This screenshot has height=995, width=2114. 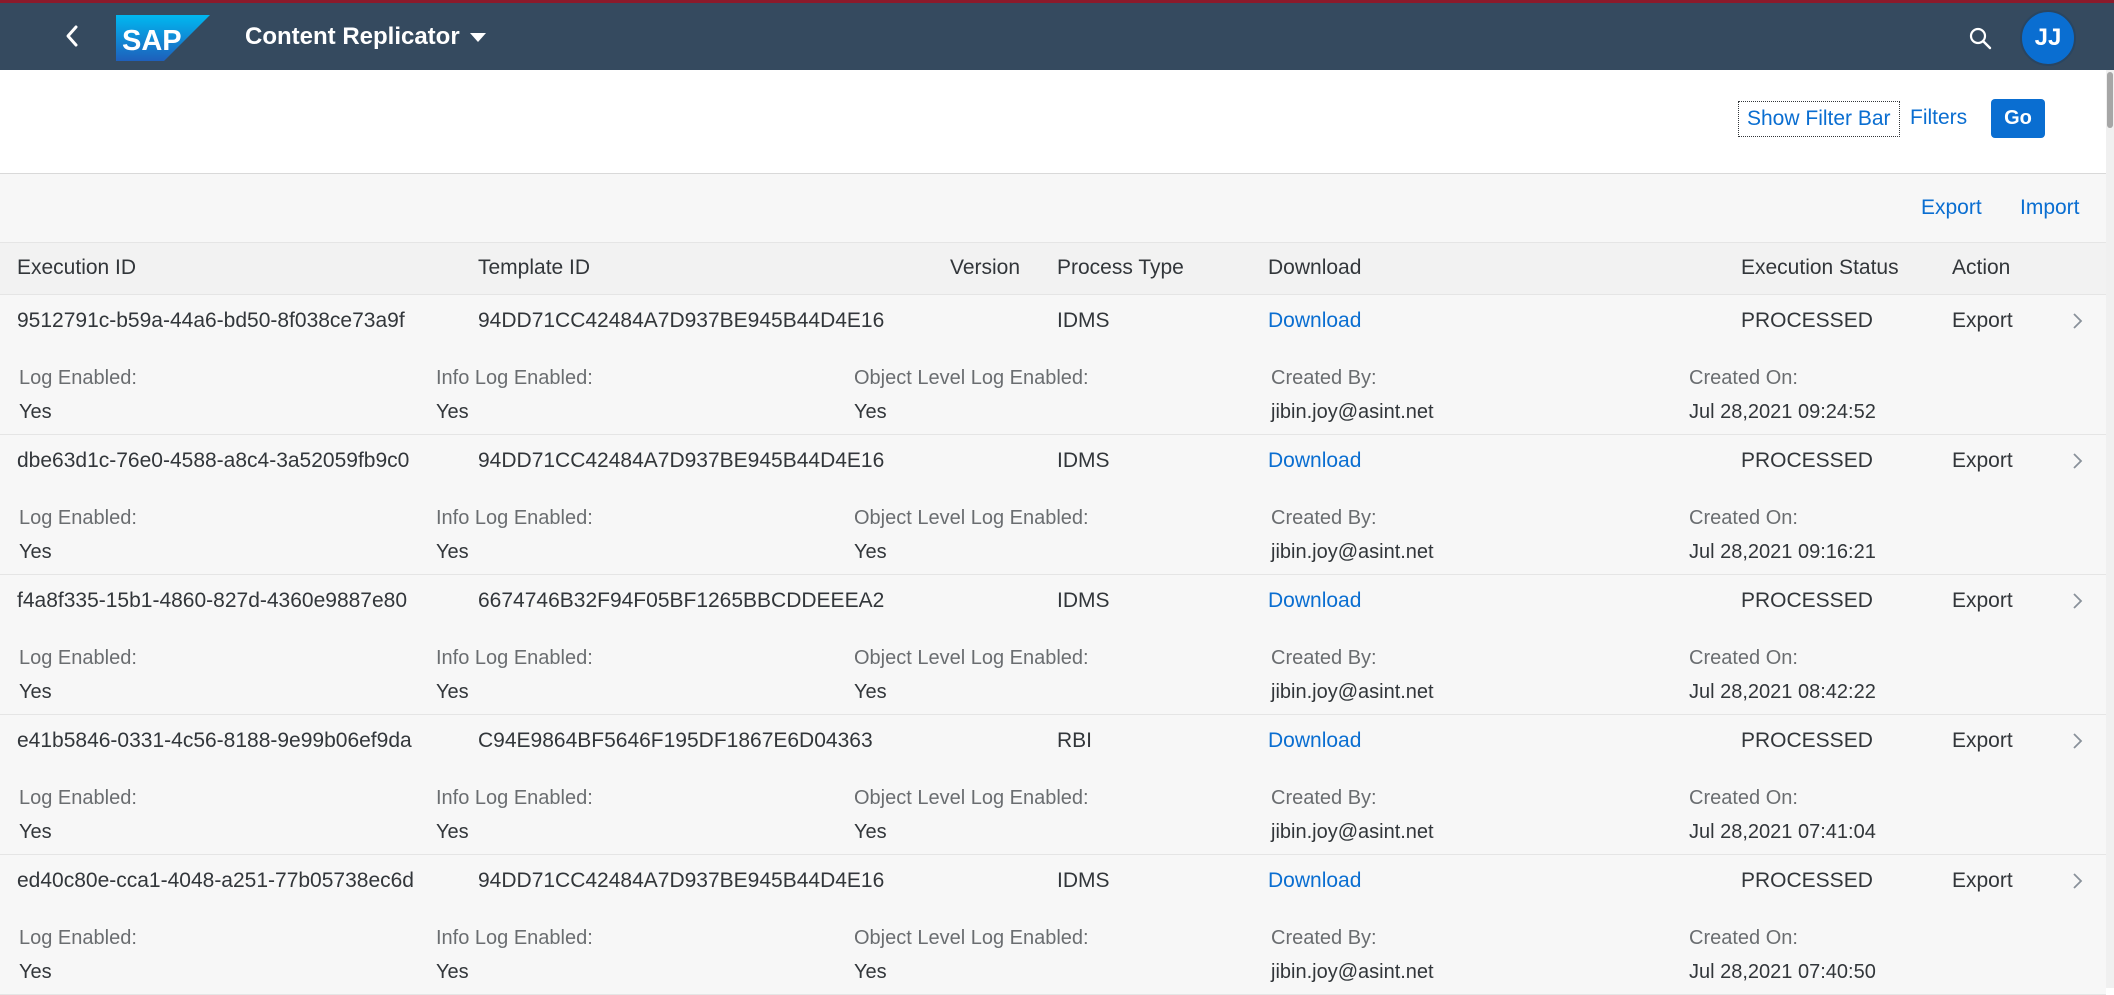 What do you see at coordinates (1075, 740) in the screenshot?
I see `cell-process-type: RBI` at bounding box center [1075, 740].